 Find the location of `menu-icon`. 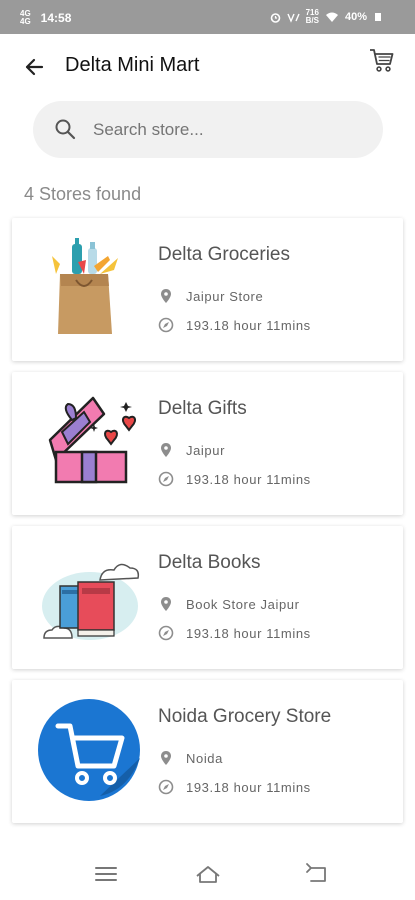

menu-icon is located at coordinates (106, 874).